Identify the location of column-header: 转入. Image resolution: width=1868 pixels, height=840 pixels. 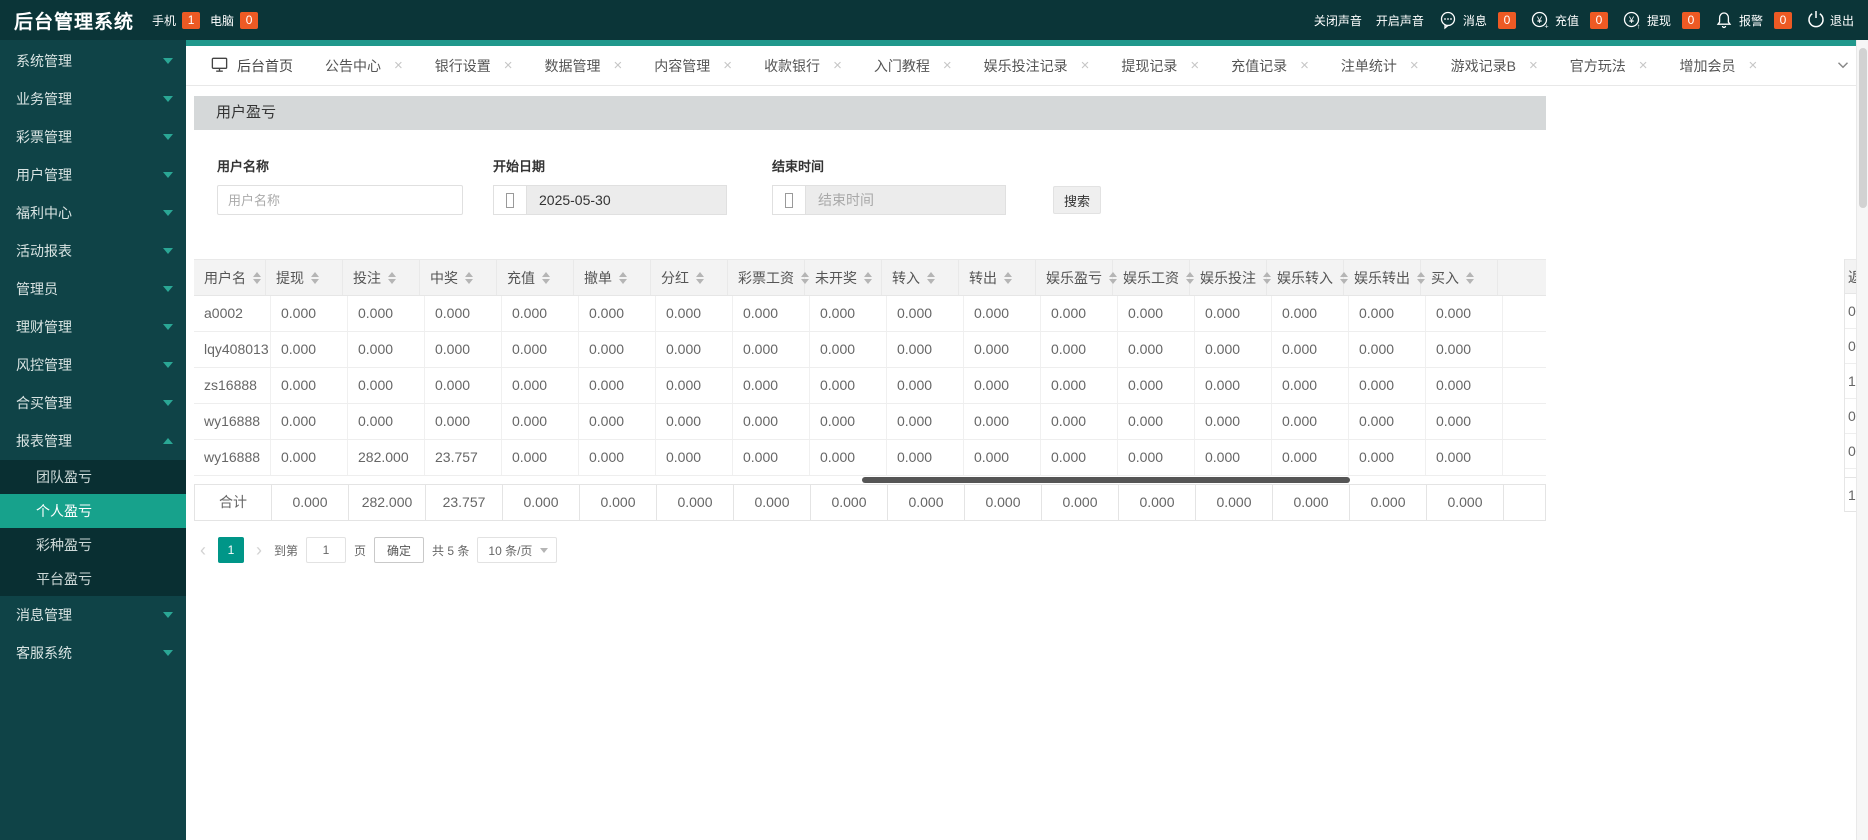
(920, 277).